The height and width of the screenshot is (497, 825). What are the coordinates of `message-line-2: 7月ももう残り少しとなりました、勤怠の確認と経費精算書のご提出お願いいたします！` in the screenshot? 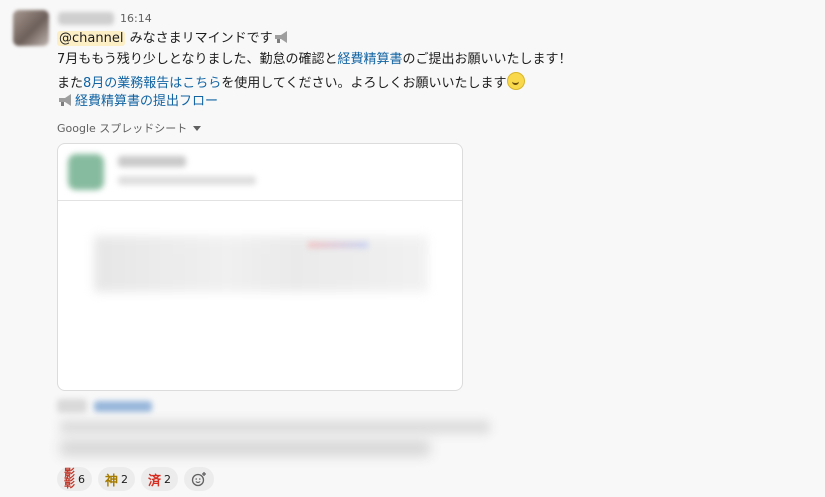 It's located at (314, 60).